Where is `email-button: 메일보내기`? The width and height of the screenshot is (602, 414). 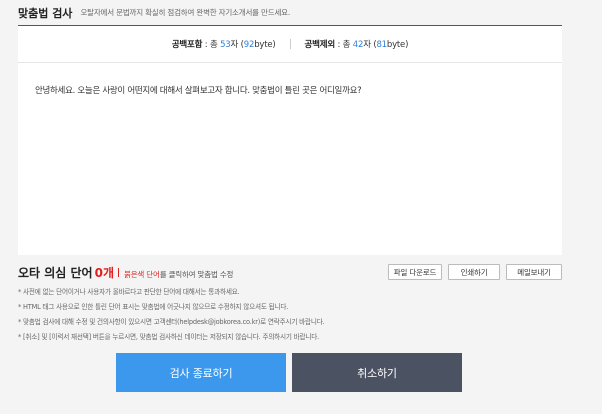 email-button: 메일보내기 is located at coordinates (534, 272).